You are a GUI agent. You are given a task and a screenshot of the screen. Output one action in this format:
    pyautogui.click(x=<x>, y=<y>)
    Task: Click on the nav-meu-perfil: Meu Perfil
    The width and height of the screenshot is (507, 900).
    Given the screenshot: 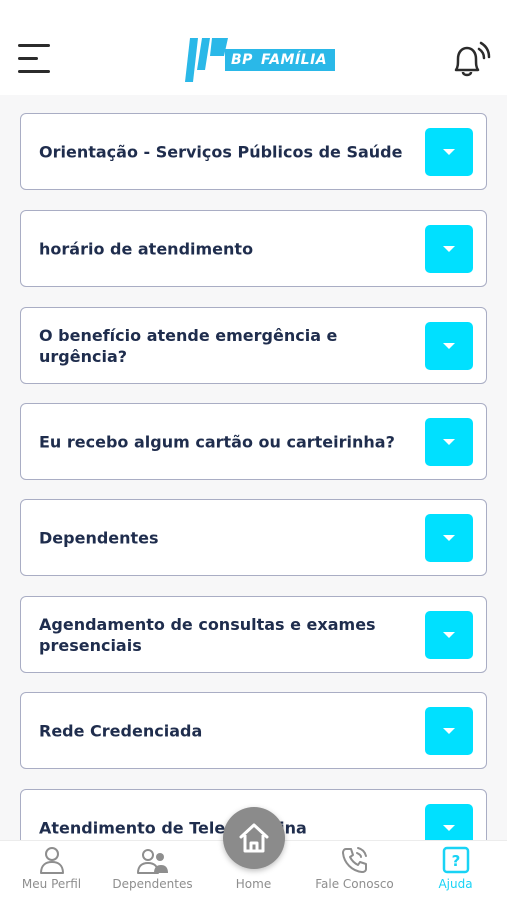 What is the action you would take?
    pyautogui.click(x=51, y=870)
    